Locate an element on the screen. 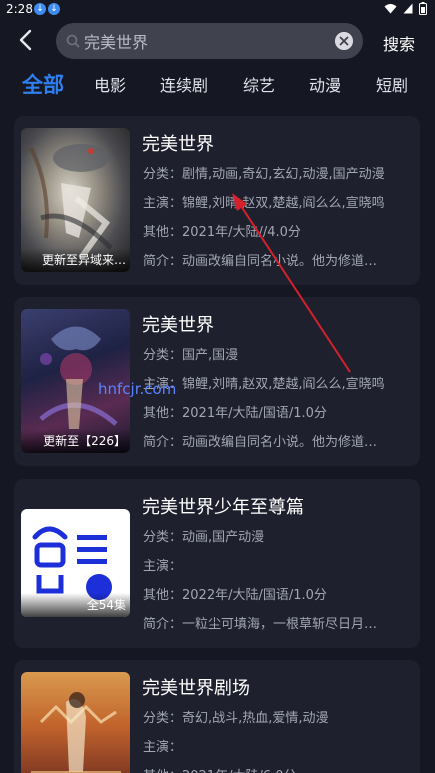 This screenshot has height=773, width=435. status-indicators is located at coordinates (405, 8).